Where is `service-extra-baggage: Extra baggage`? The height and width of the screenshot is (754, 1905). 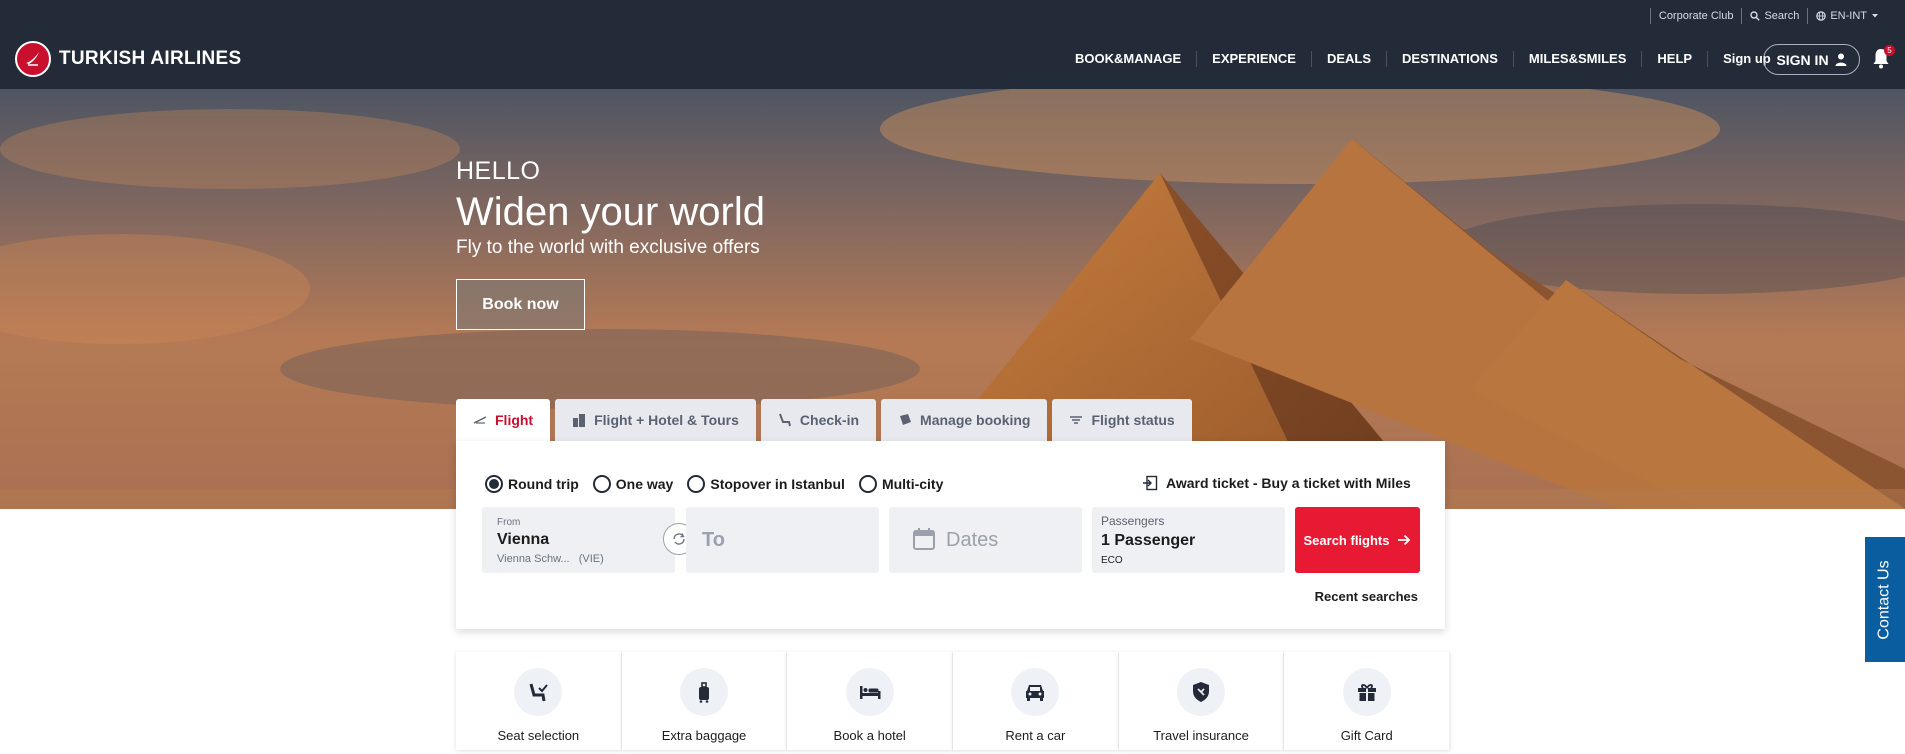
service-extra-baggage: Extra baggage is located at coordinates (704, 701).